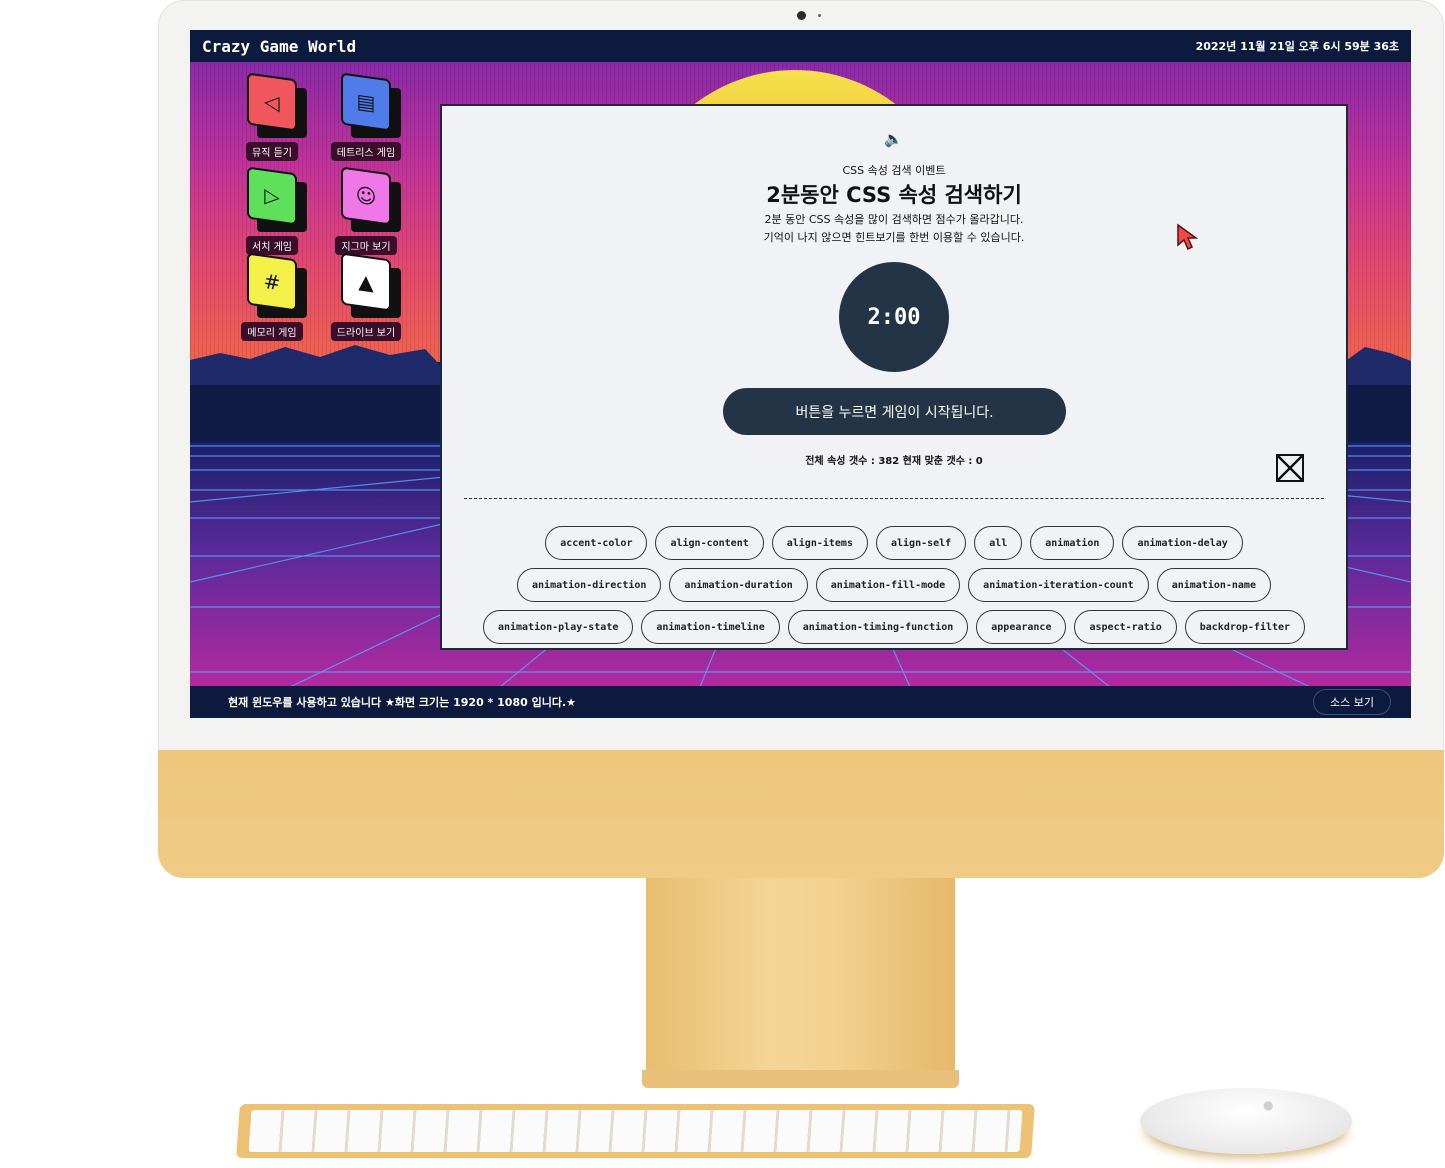 The width and height of the screenshot is (1445, 1168). Describe the element at coordinates (272, 245) in the screenshot. I see `desktop-icon-label: 서치 게임` at that location.